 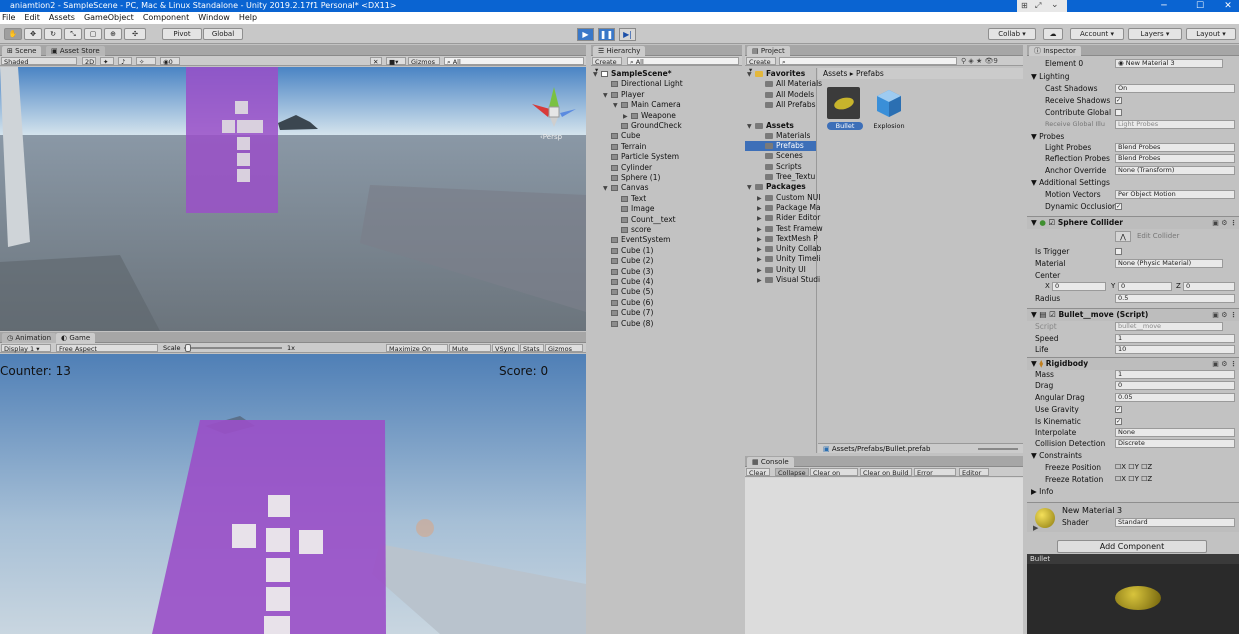 I want to click on hierarchy-item: Cube, so click(x=666, y=136).